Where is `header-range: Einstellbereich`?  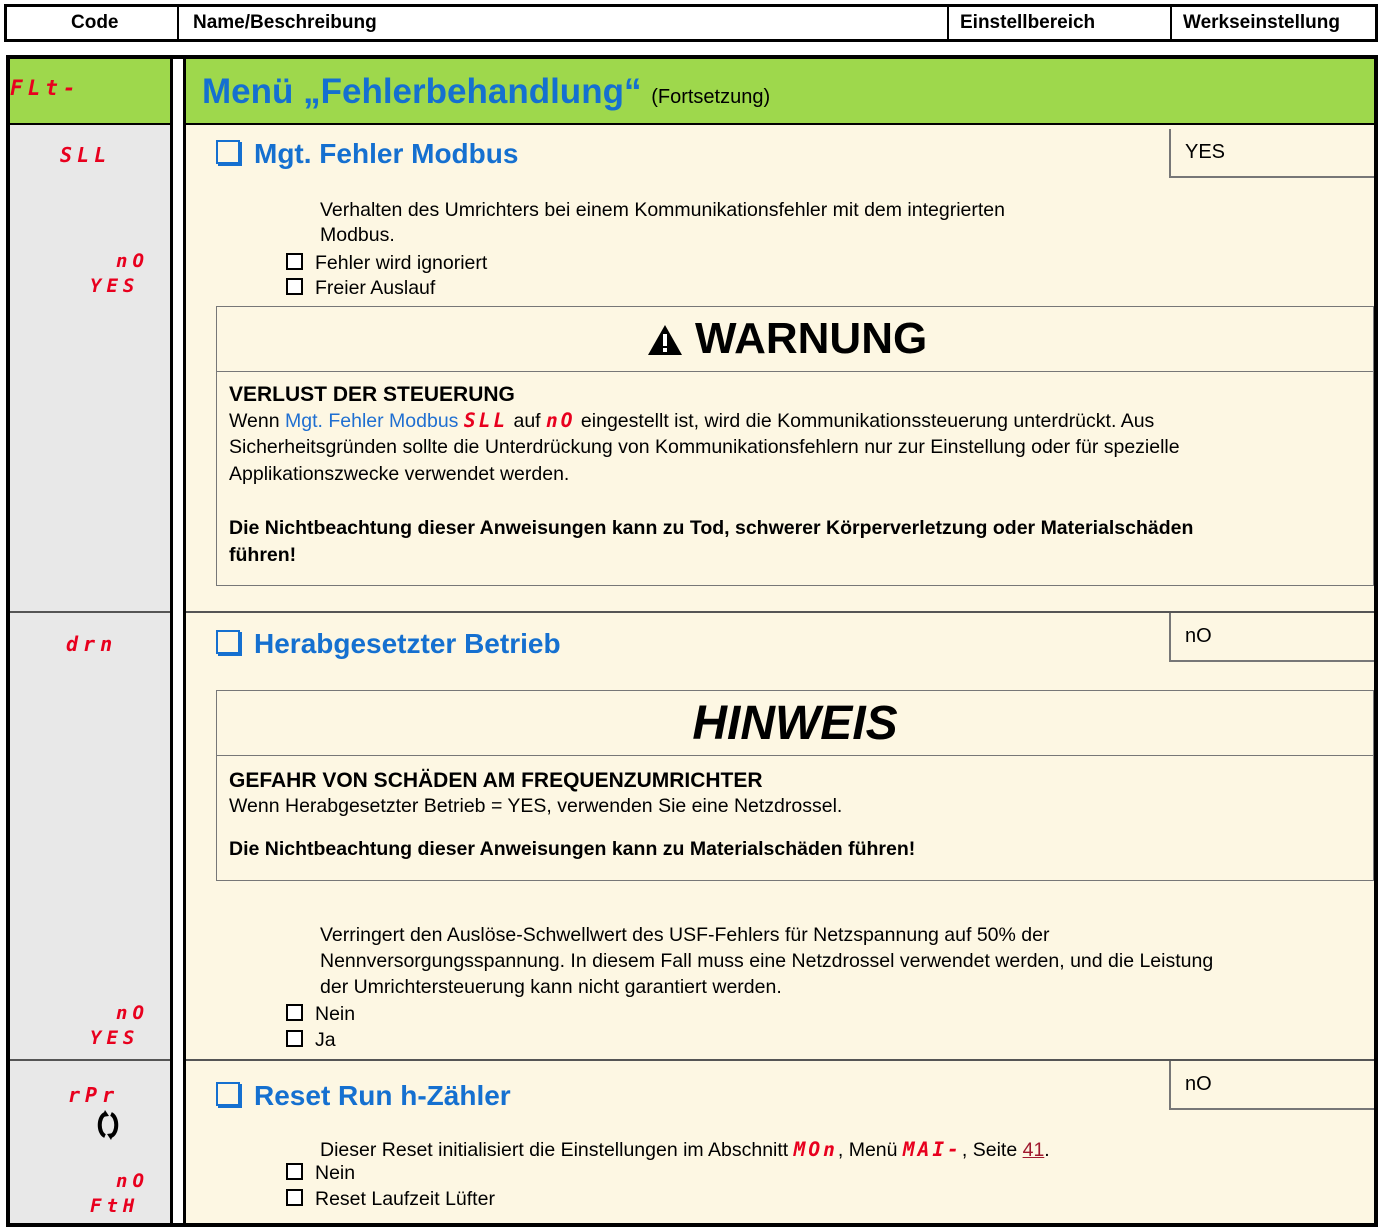
header-range: Einstellbereich is located at coordinates (1028, 22).